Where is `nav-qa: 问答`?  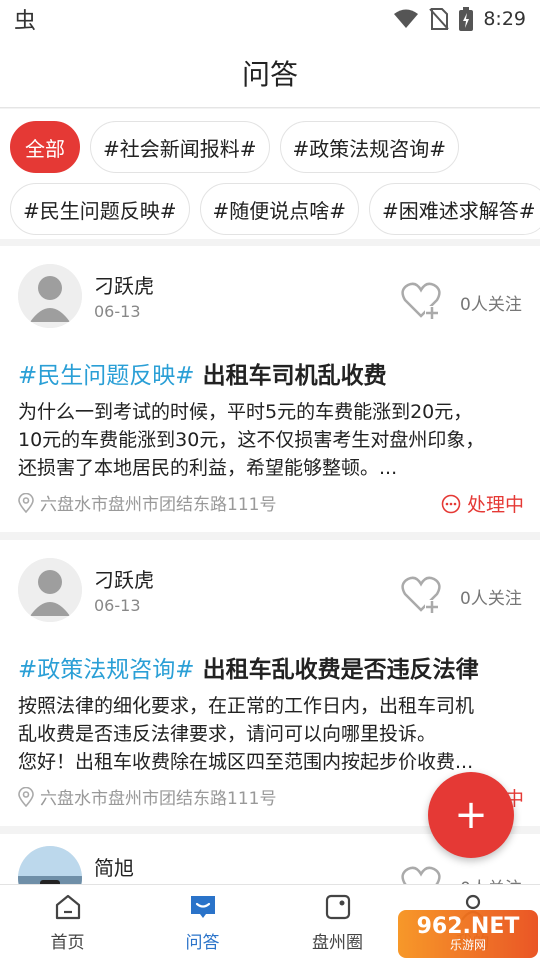
nav-qa: 问答 is located at coordinates (202, 922).